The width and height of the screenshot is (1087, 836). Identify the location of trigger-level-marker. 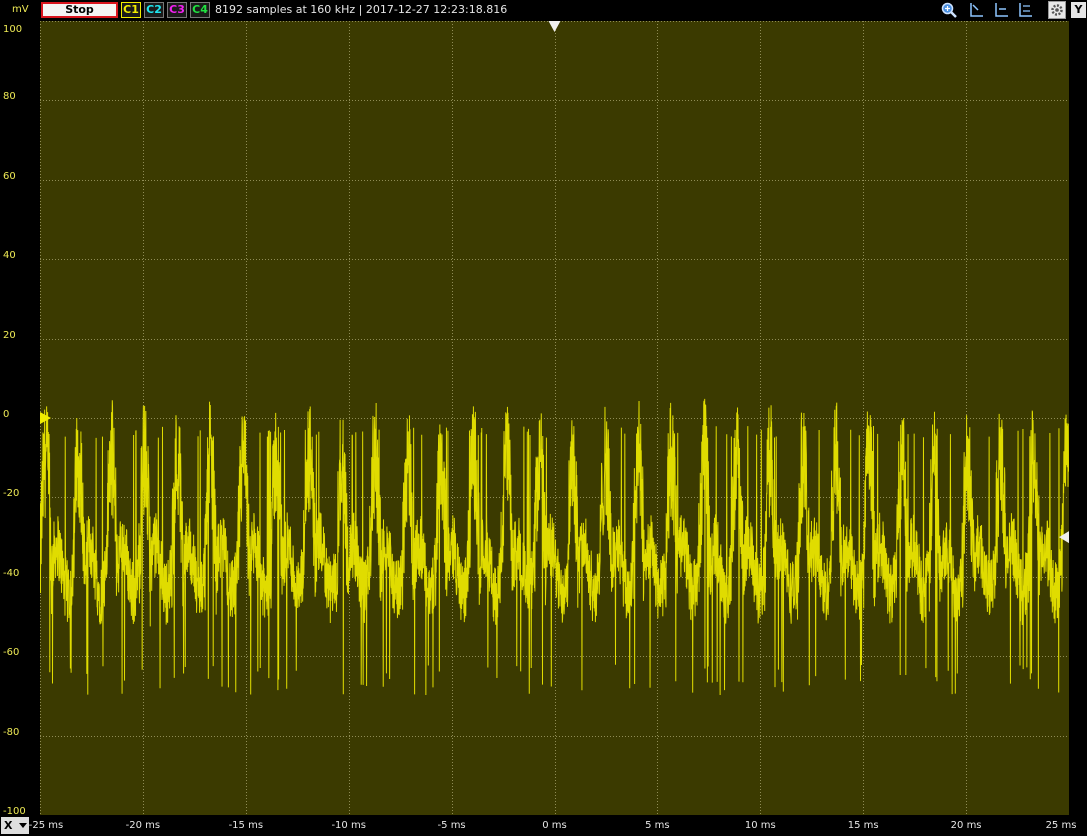
(45, 418).